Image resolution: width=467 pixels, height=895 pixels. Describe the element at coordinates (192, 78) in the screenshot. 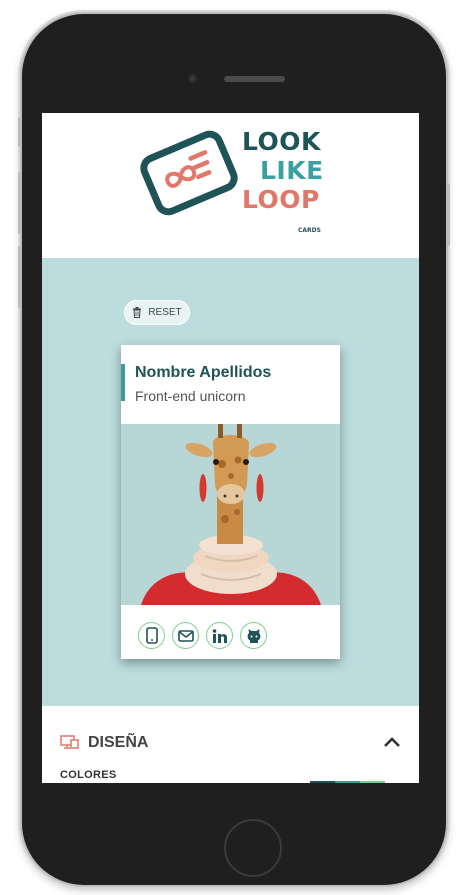

I see `front-camera` at that location.